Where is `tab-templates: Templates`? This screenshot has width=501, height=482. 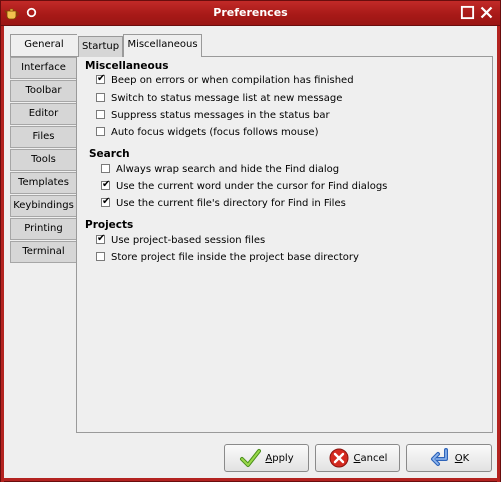 tab-templates: Templates is located at coordinates (43, 183).